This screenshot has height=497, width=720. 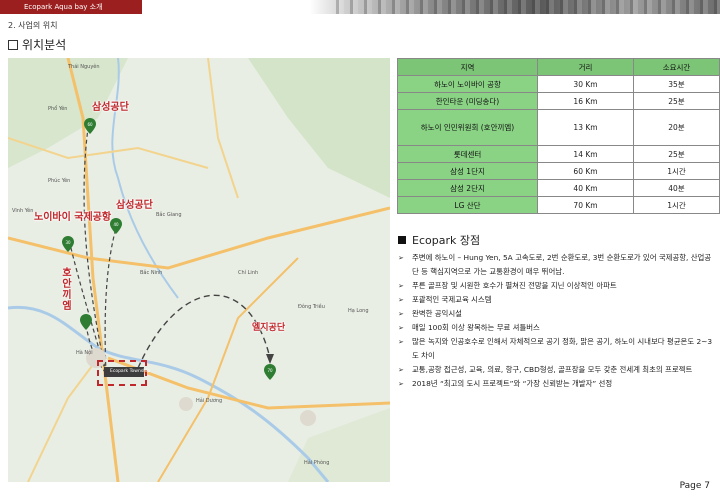 I want to click on table-row: LG 산단 70 Km 1시간, so click(x=558, y=205).